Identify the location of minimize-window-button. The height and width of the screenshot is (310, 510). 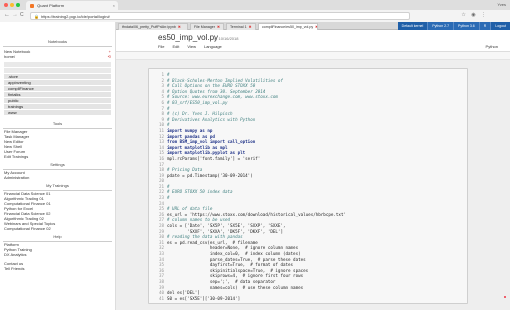
(12, 5).